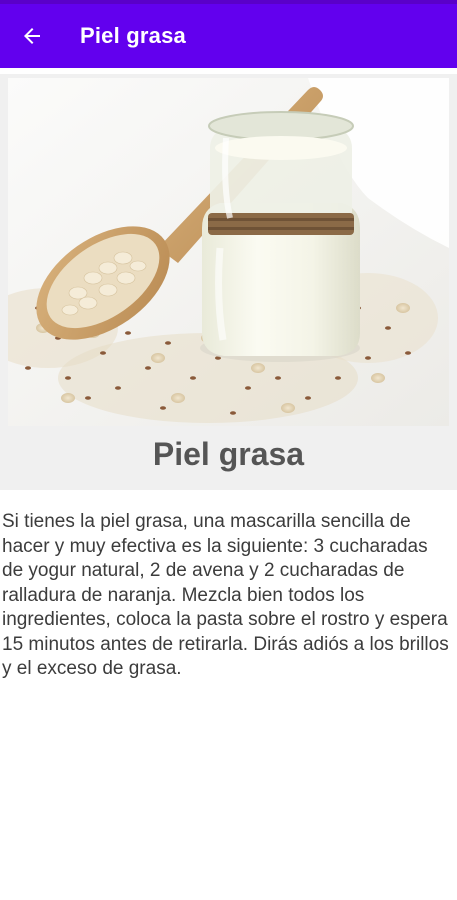 This screenshot has height=900, width=457. Describe the element at coordinates (133, 35) in the screenshot. I see `app-bar-title: Piel grasa` at that location.